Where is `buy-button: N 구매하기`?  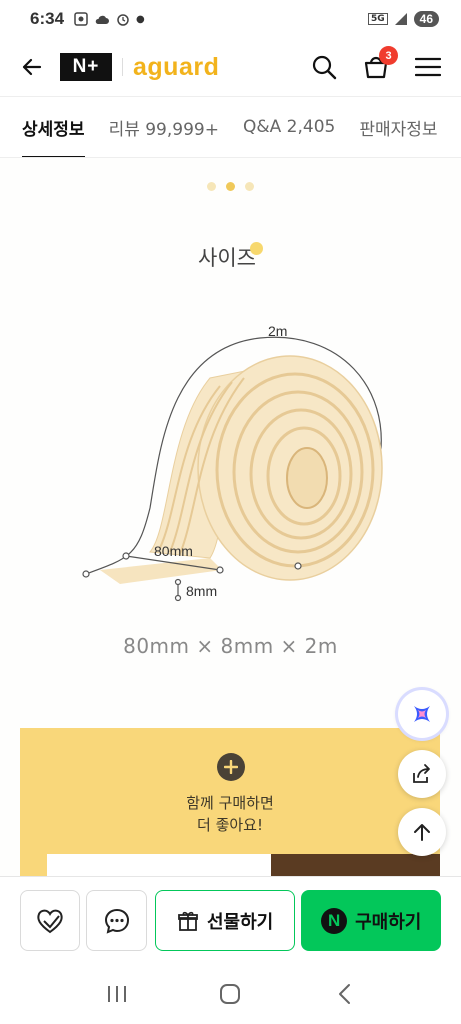
buy-button: N 구매하기 is located at coordinates (371, 920).